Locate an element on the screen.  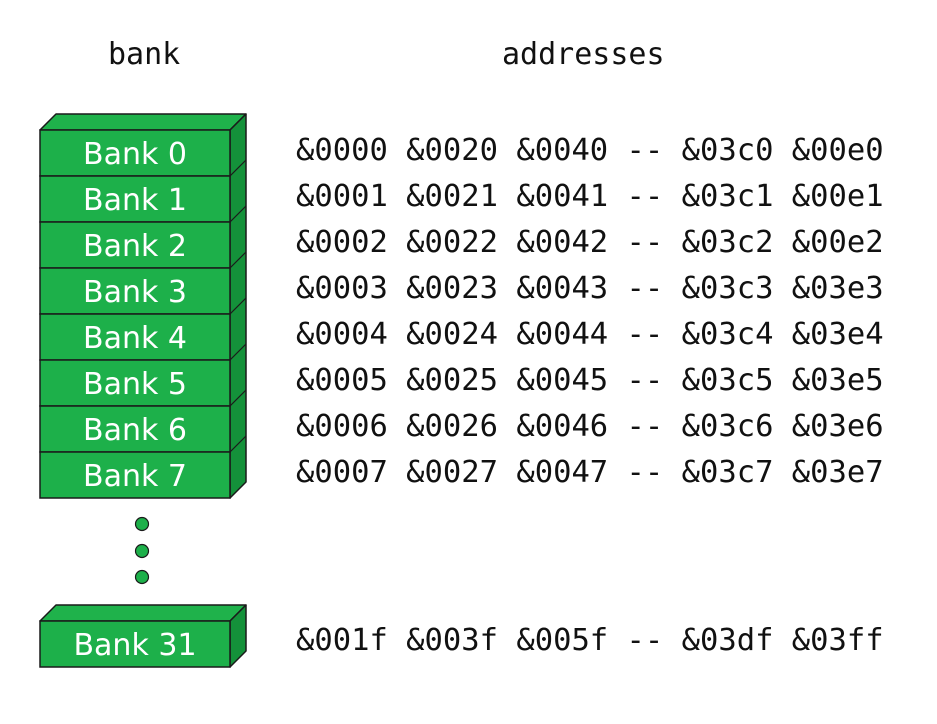
bank-address-row: &0003 &0023 &0043 -- &03c3 &03e3 is located at coordinates (590, 288).